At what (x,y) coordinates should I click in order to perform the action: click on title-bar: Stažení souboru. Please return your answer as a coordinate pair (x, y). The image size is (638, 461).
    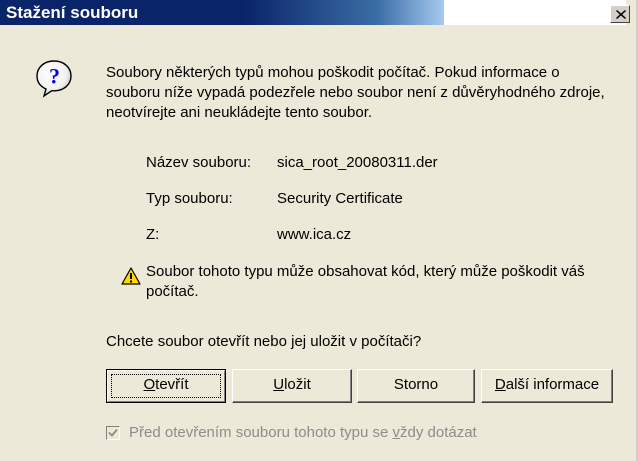
    Looking at the image, I should click on (315, 12).